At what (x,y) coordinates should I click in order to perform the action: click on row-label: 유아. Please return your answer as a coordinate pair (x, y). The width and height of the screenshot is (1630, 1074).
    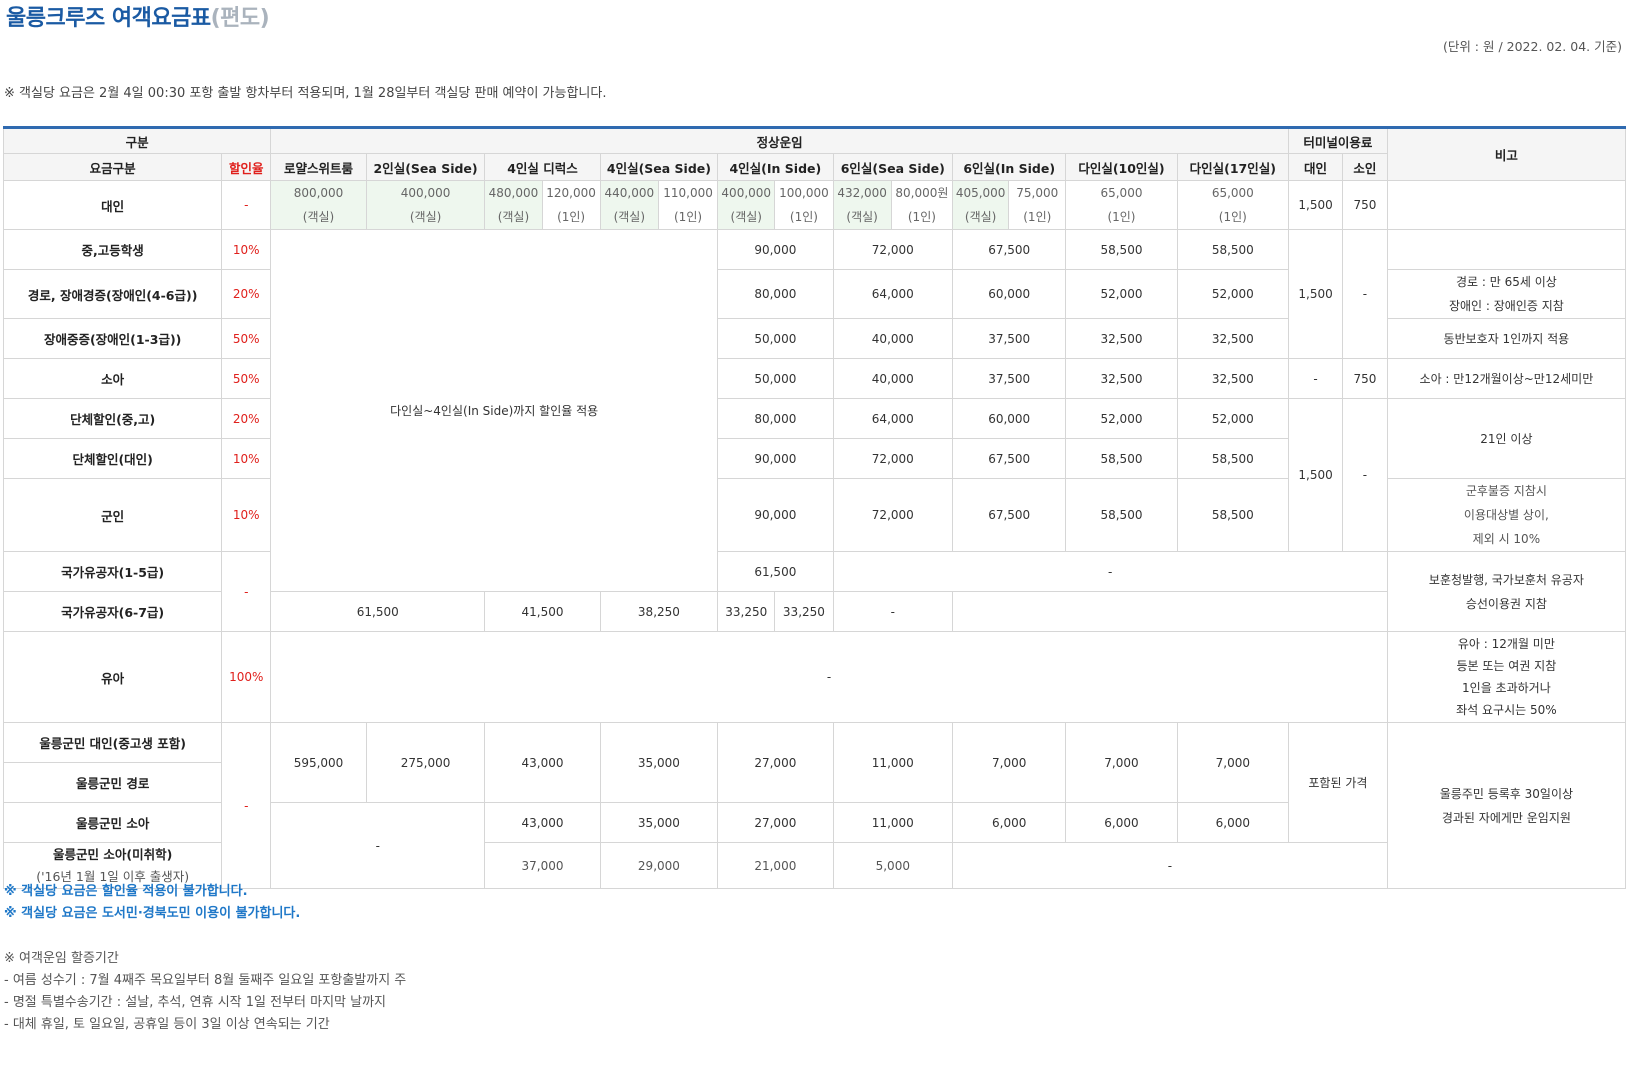
    Looking at the image, I should click on (112, 677).